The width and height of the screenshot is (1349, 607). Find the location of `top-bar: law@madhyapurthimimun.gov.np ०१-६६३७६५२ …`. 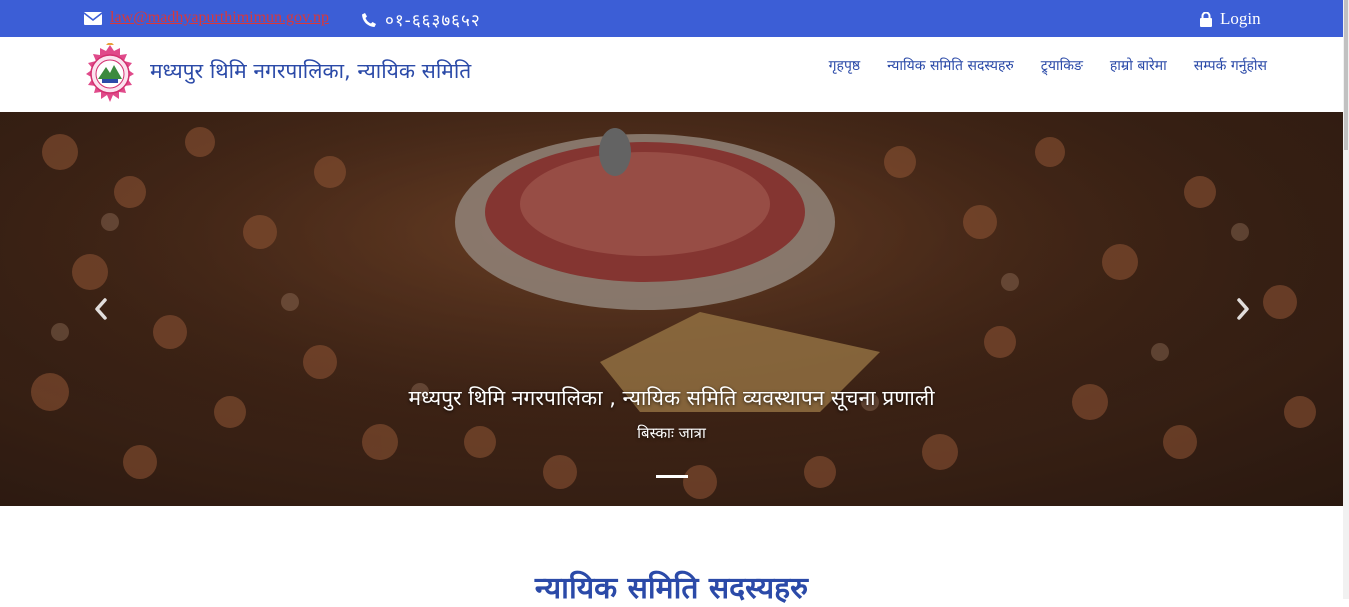

top-bar: law@madhyapurthimimun.gov.np ०१-६६३७६५२ … is located at coordinates (671, 18).